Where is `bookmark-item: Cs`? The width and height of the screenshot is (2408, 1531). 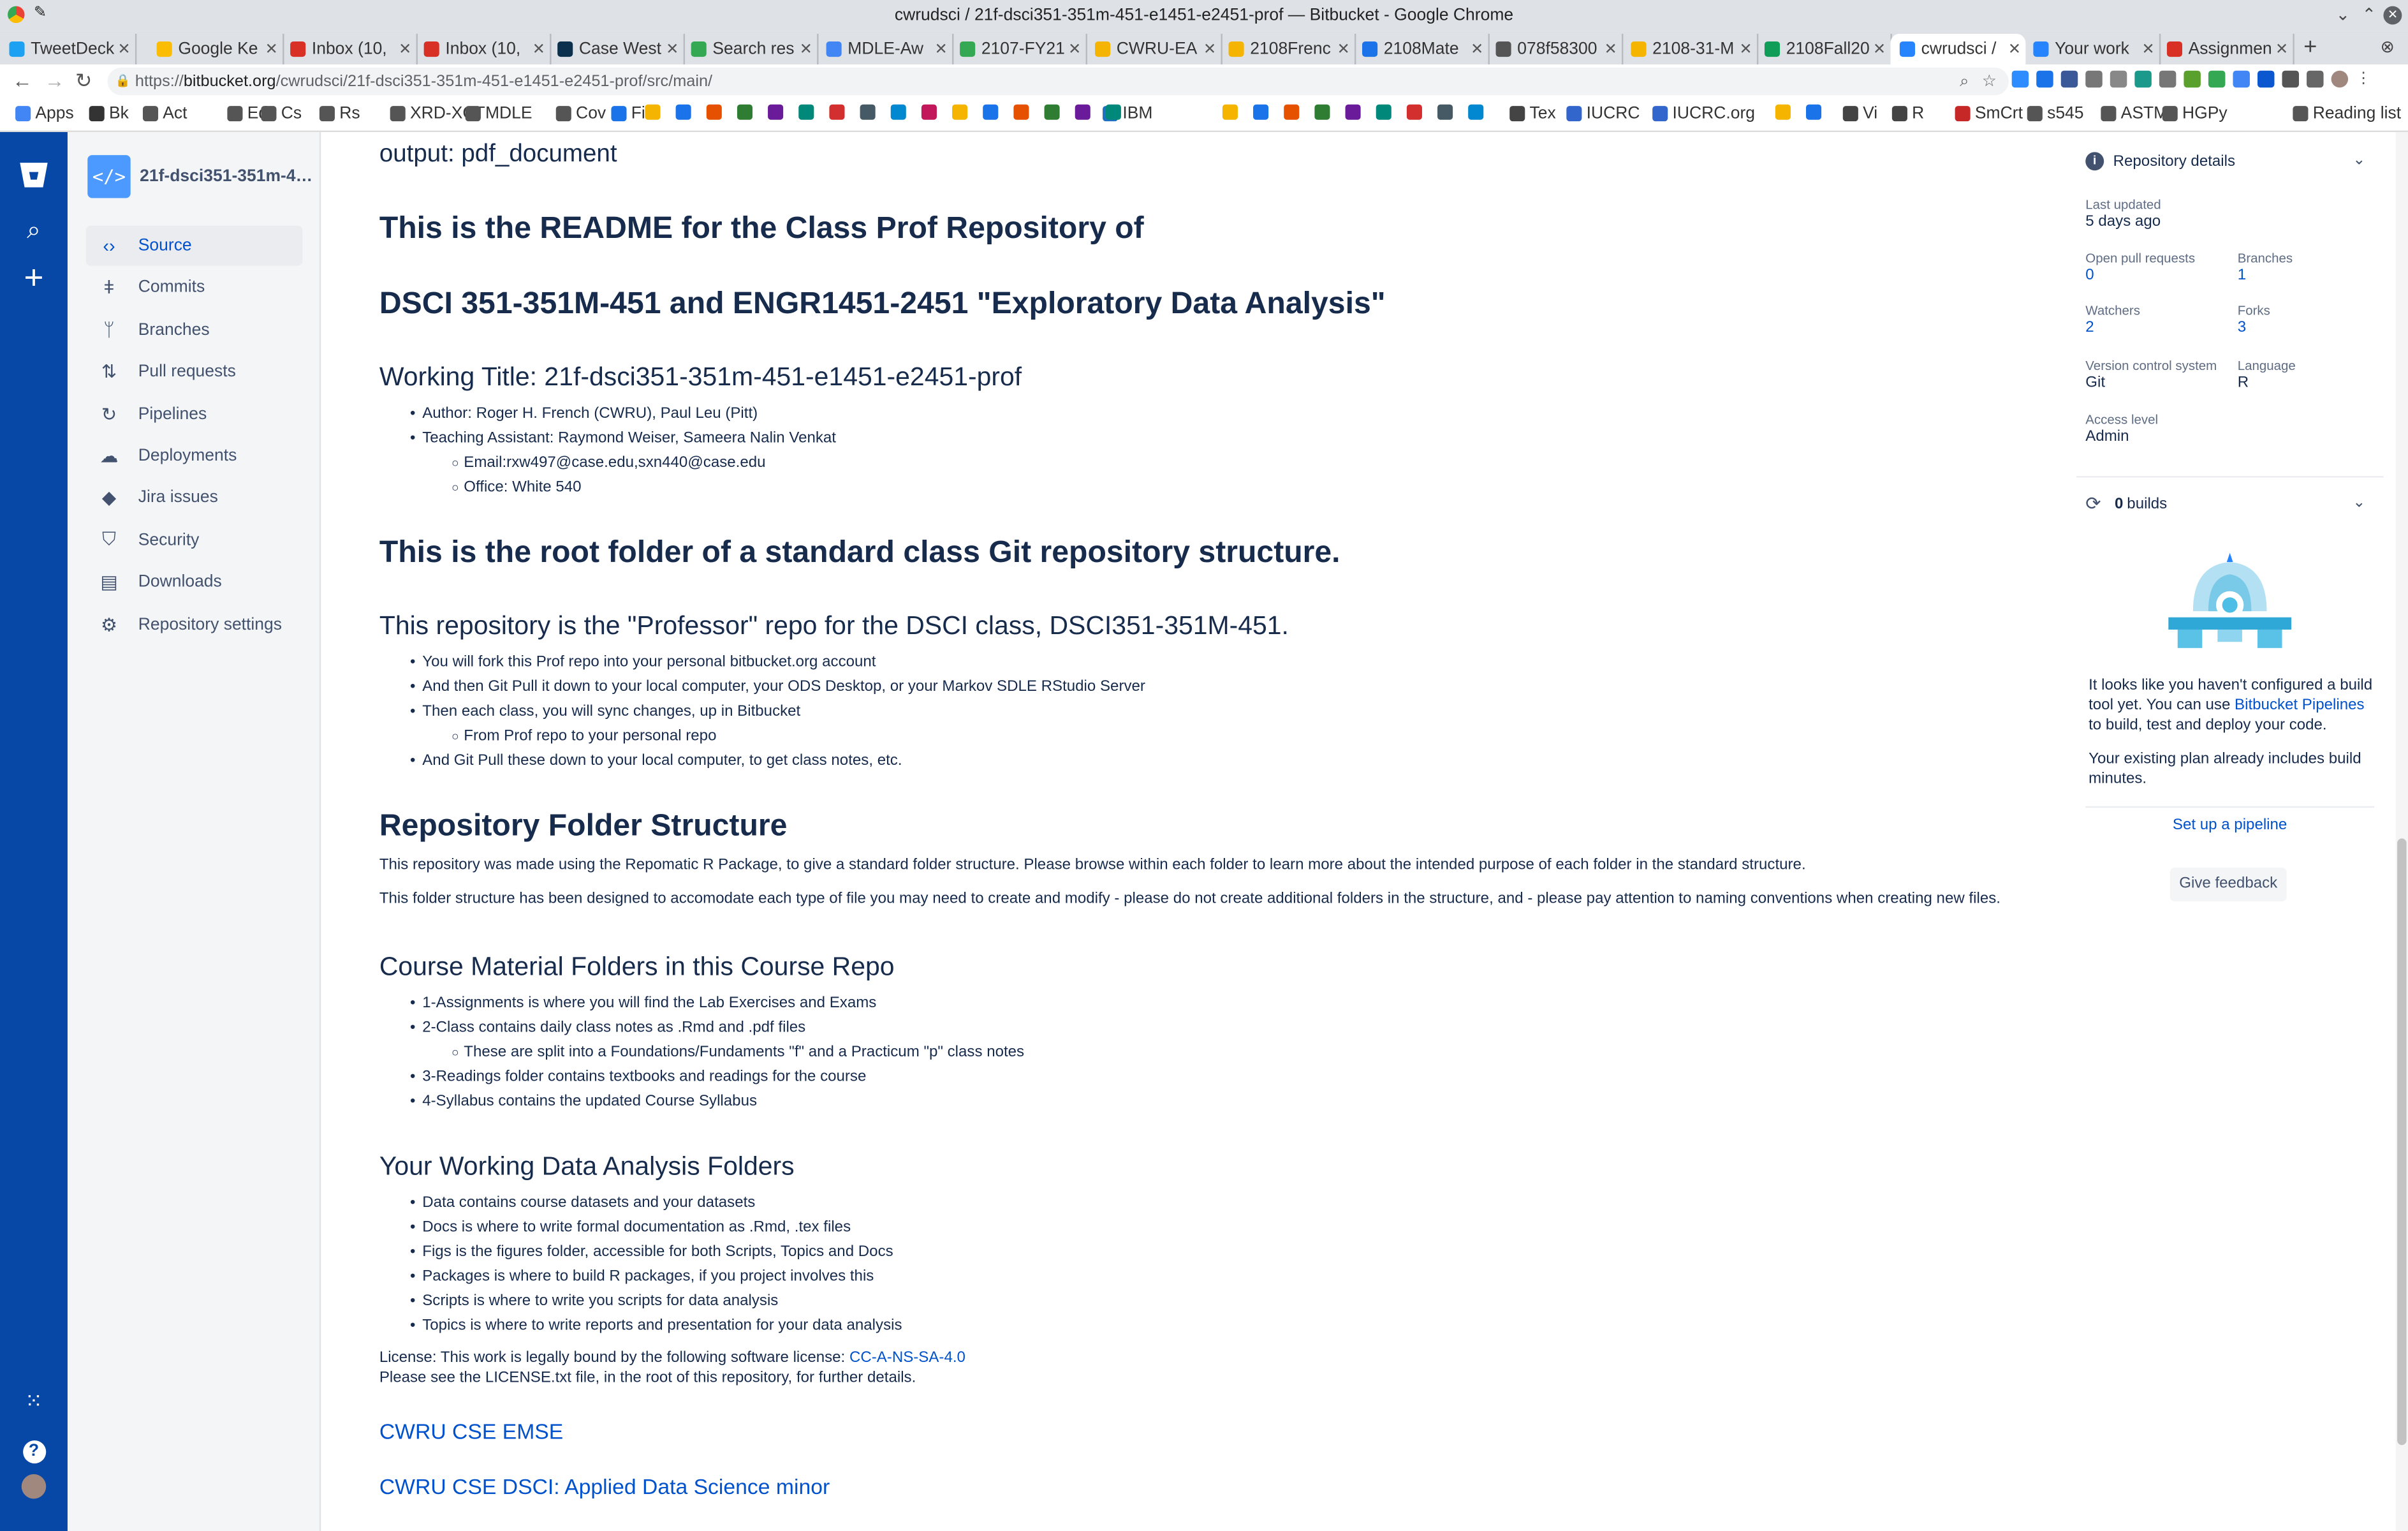 bookmark-item: Cs is located at coordinates (281, 114).